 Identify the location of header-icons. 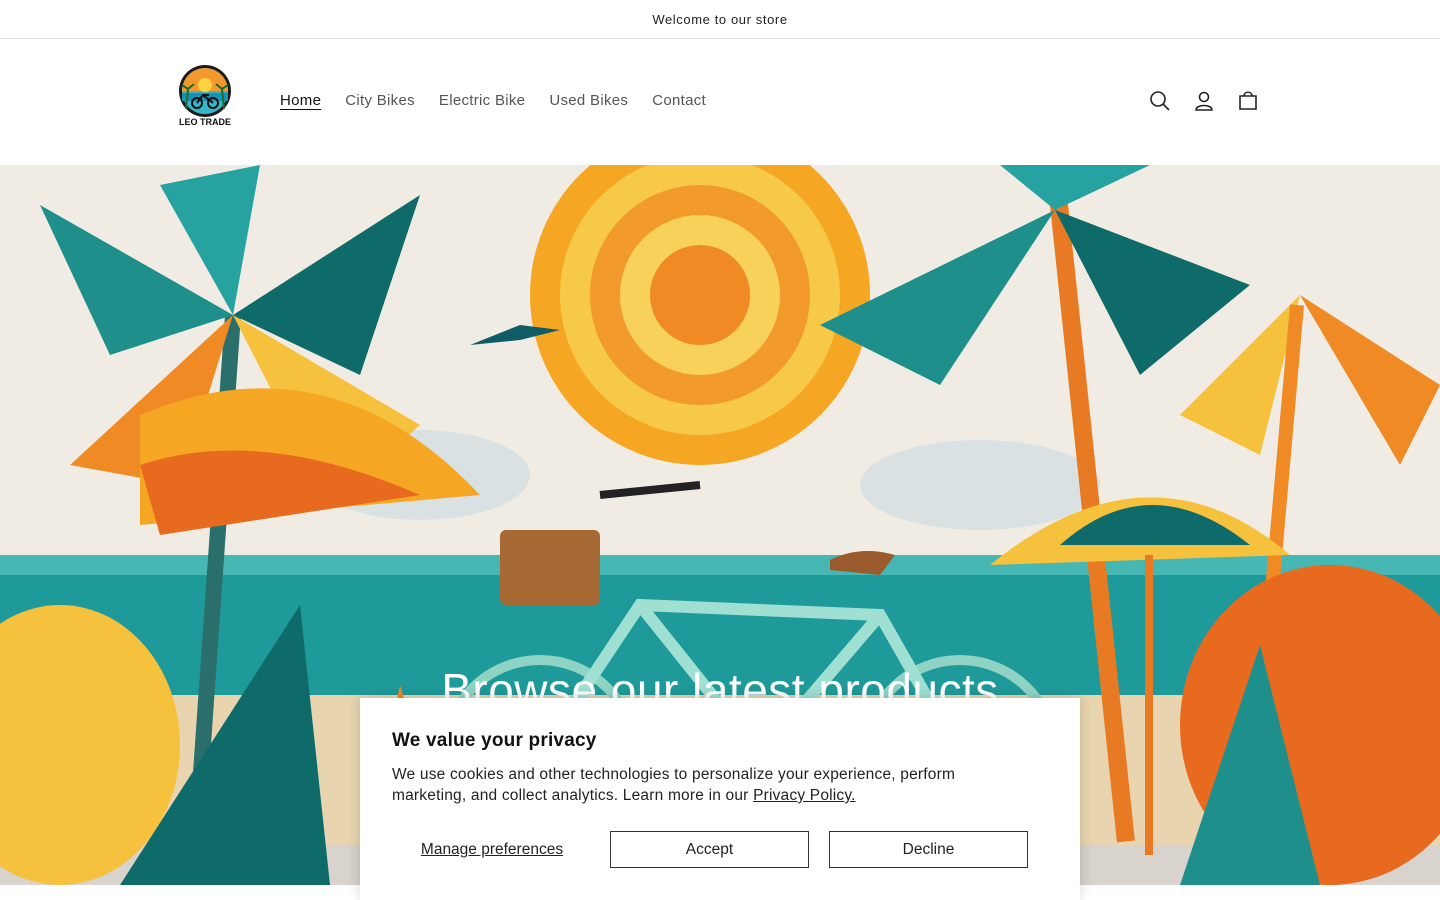
(1204, 101).